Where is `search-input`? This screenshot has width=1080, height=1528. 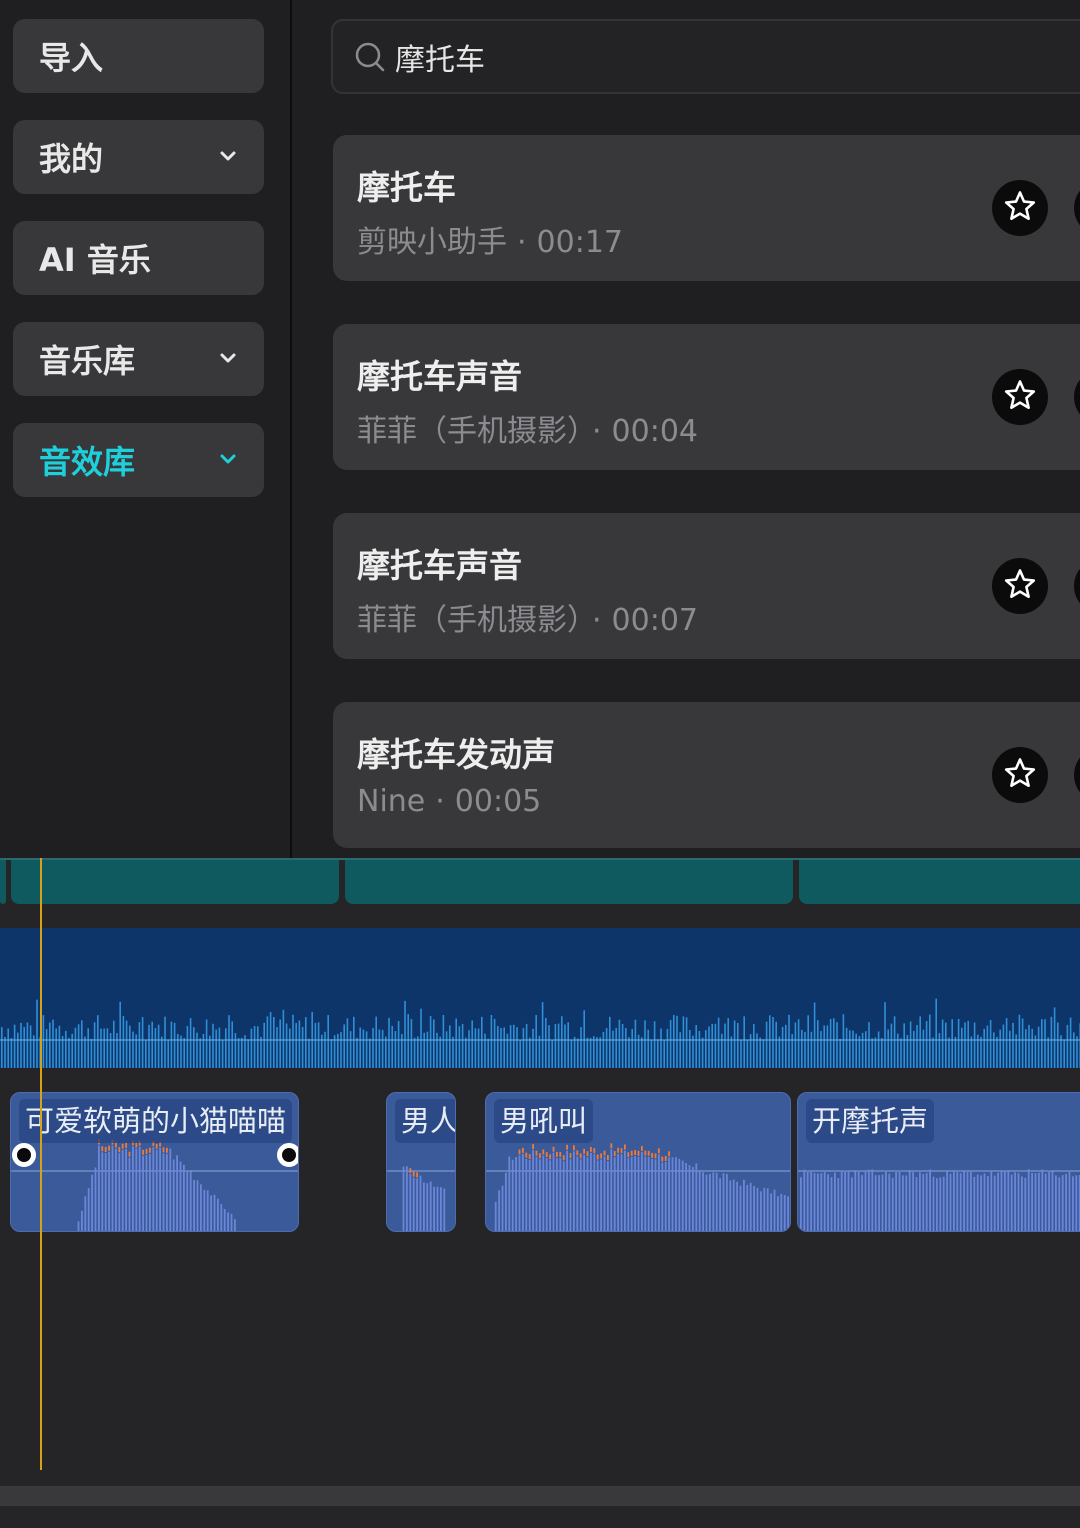
search-input is located at coordinates (695, 56).